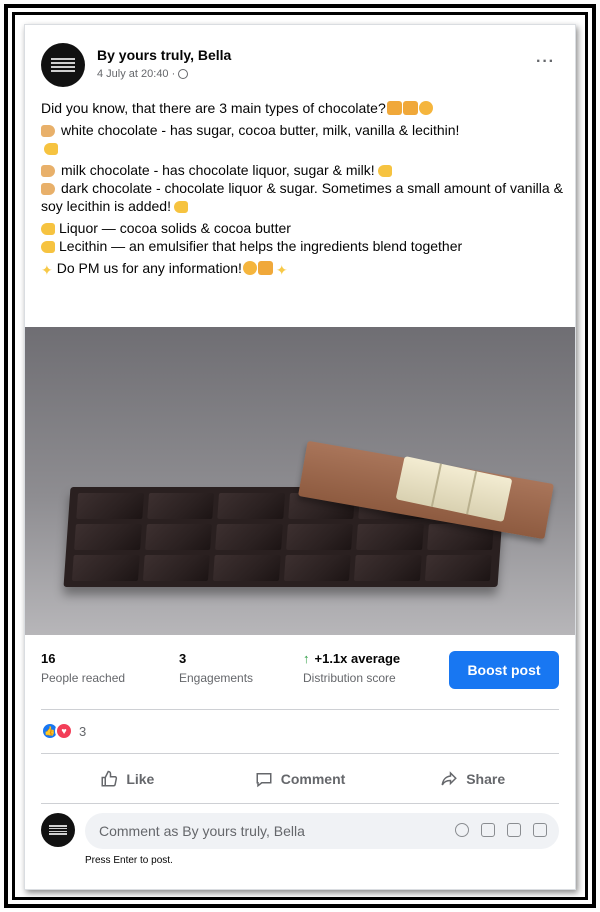 Image resolution: width=600 pixels, height=912 pixels. I want to click on post-timestamp: 4 July at 20:40 ·, so click(136, 74).